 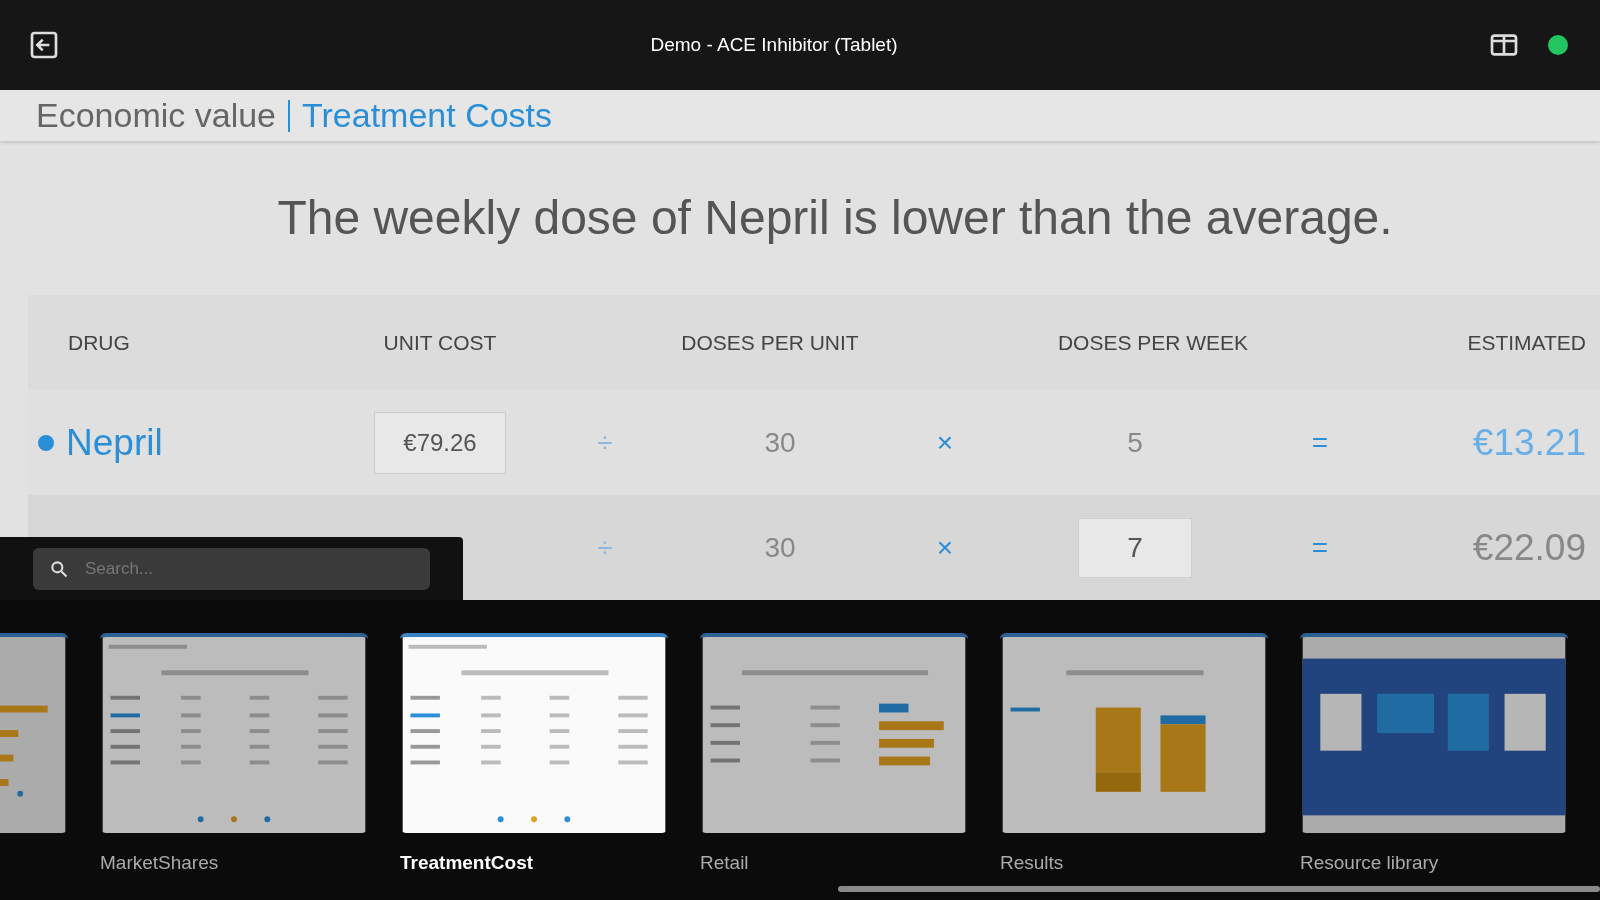 I want to click on thumbnail-label: Retail, so click(x=725, y=863).